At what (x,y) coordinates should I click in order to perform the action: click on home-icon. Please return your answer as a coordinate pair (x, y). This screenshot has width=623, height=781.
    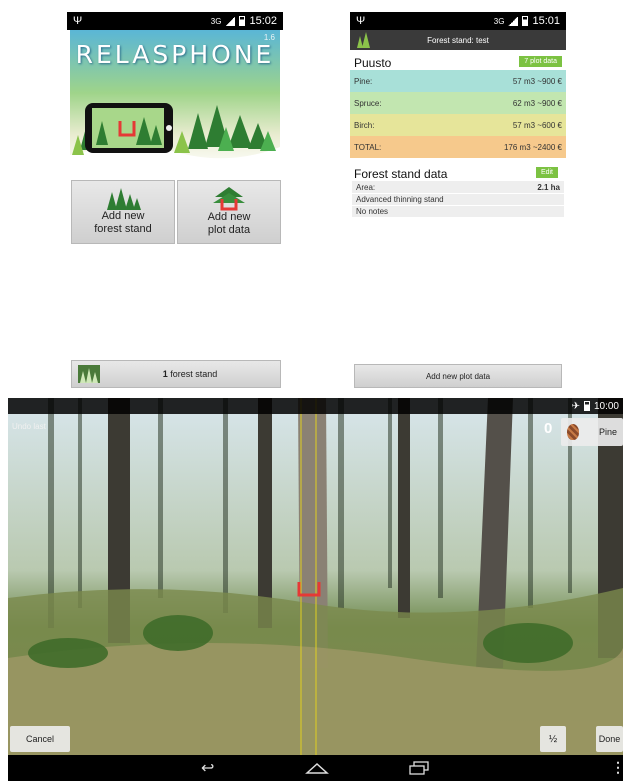
    Looking at the image, I should click on (317, 768).